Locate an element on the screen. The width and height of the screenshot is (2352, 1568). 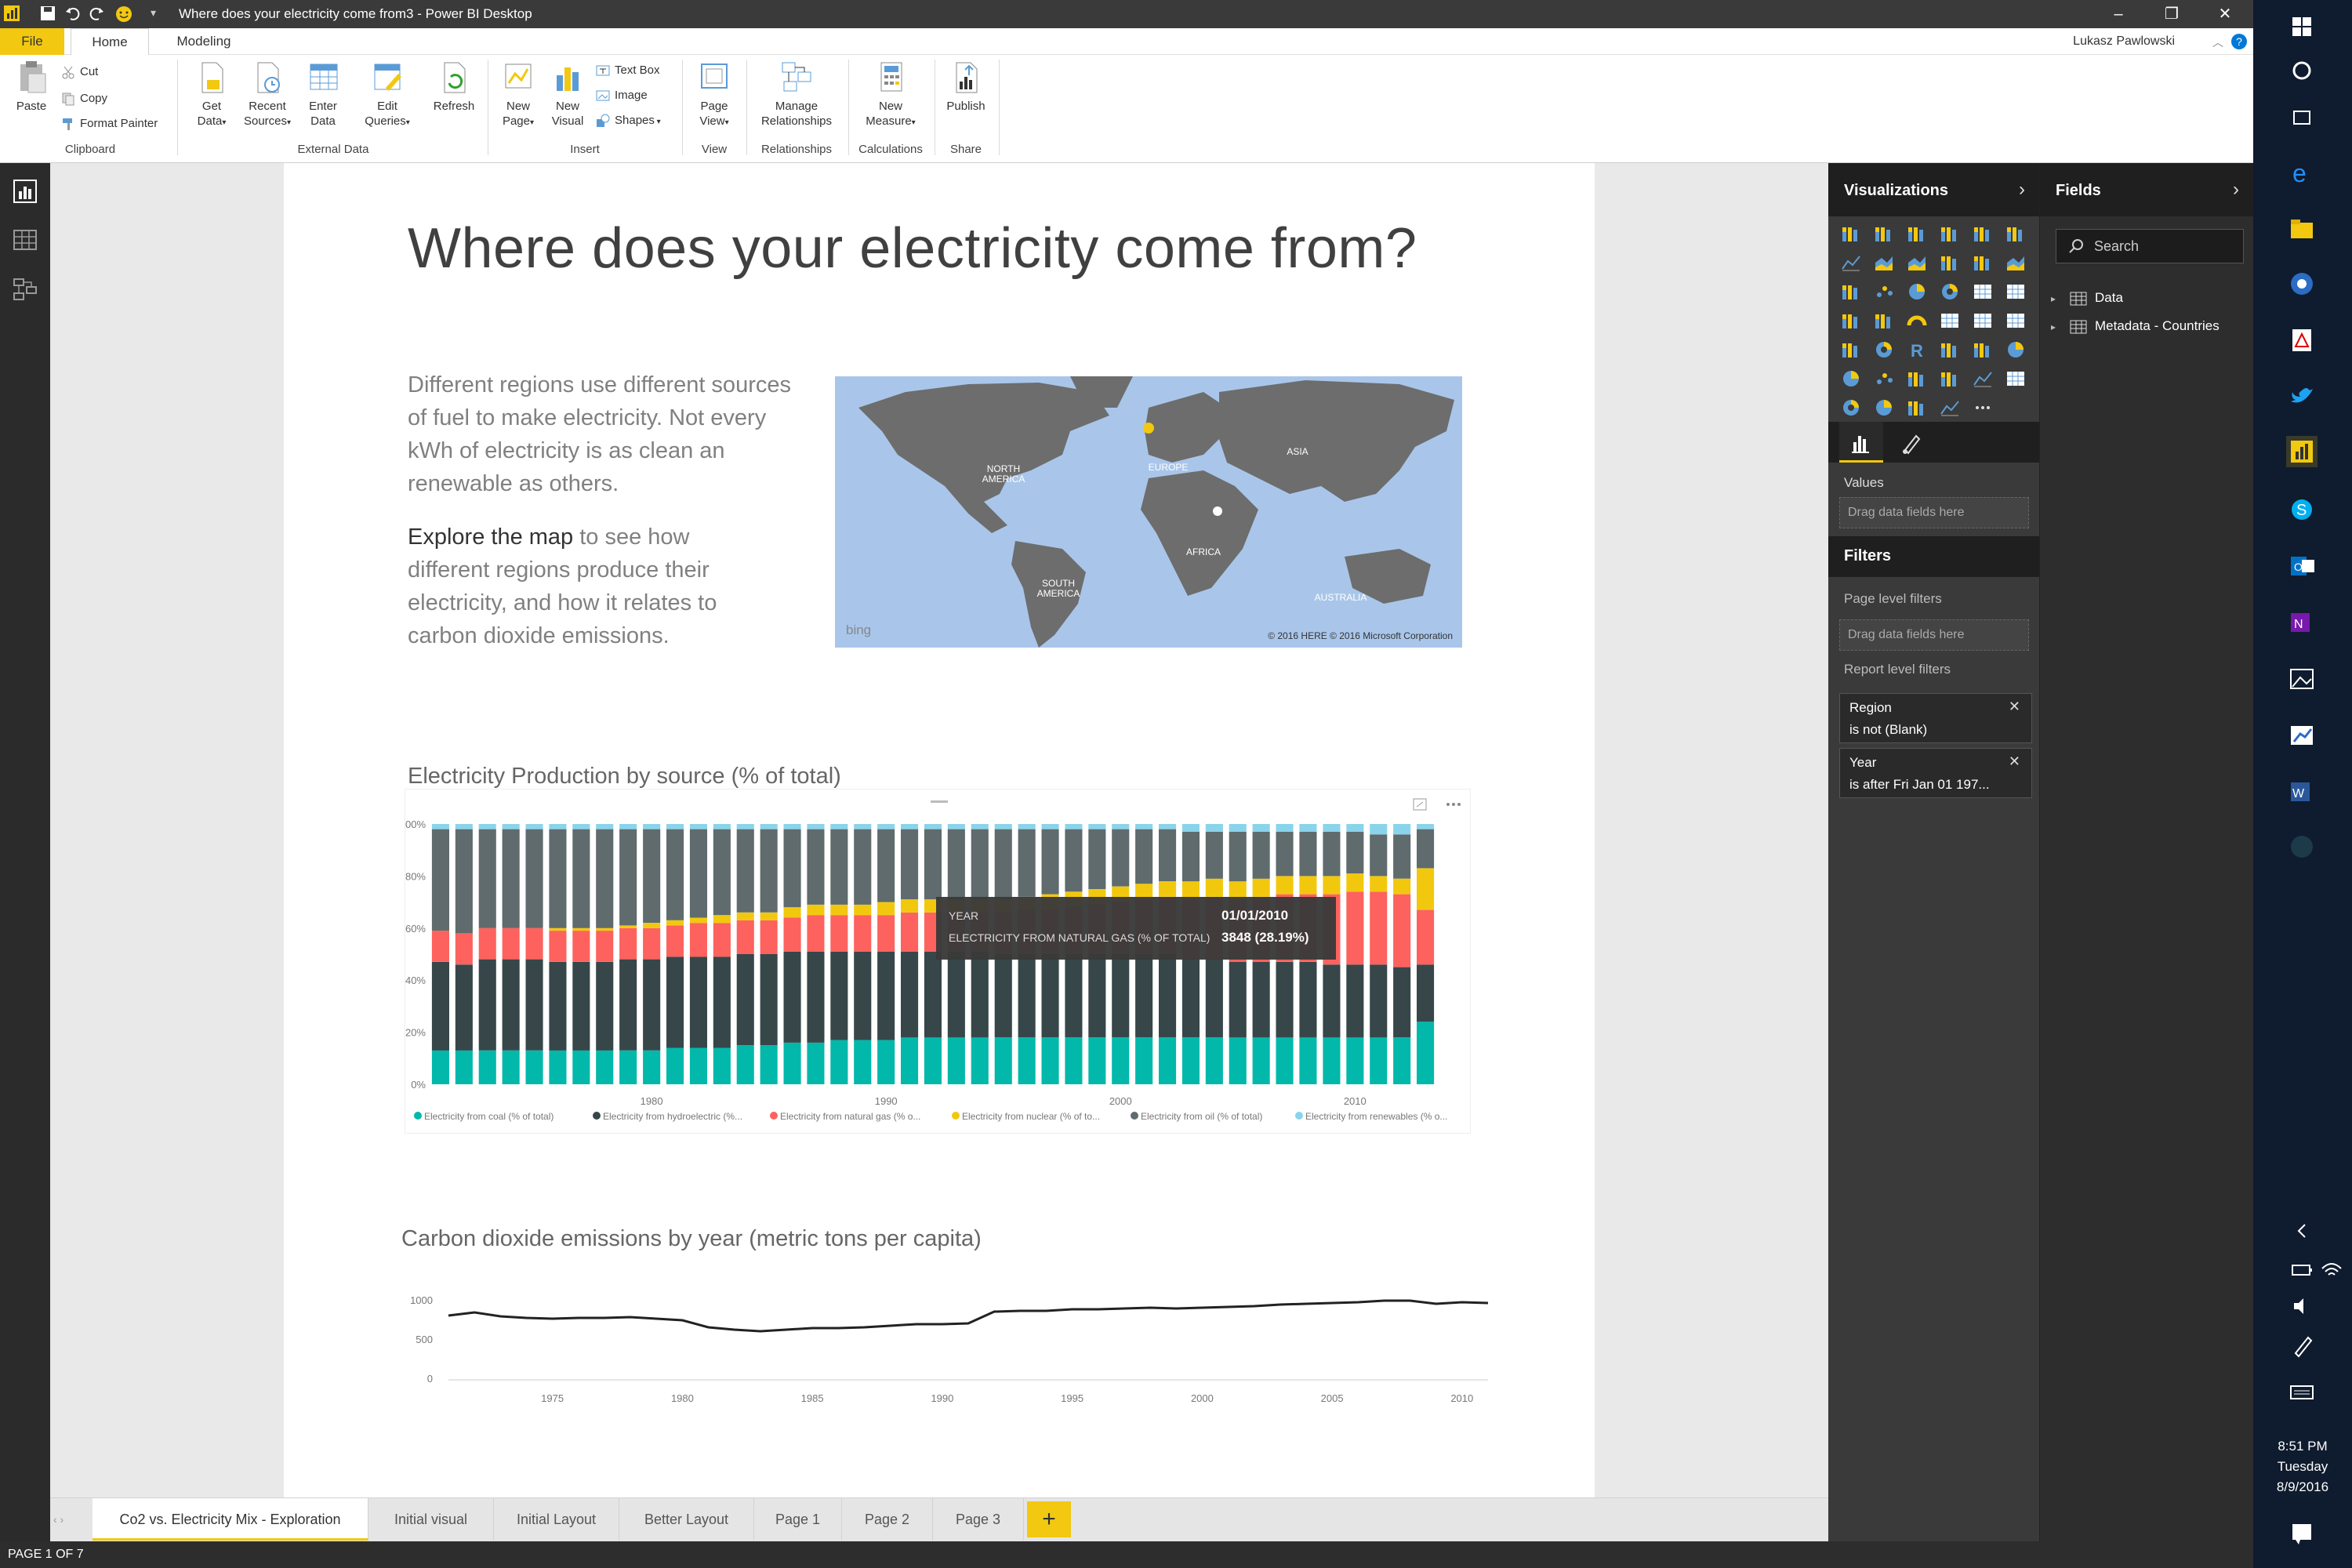
globe-visual-icon is located at coordinates (2015, 350).